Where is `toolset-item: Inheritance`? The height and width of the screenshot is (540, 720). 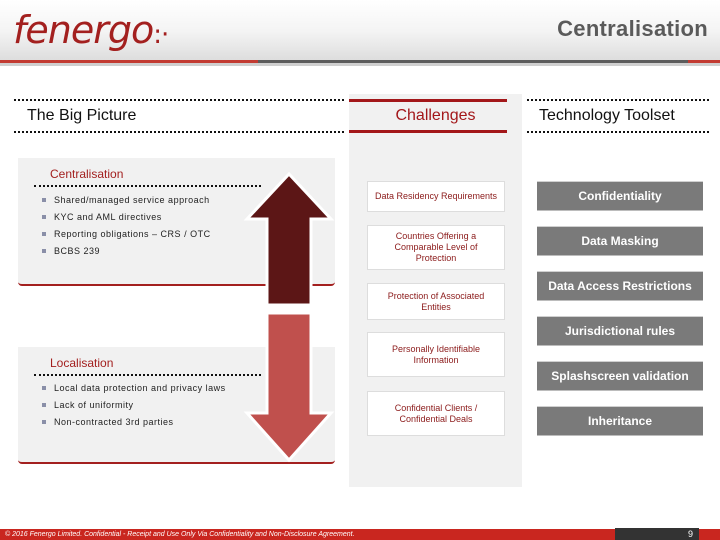 toolset-item: Inheritance is located at coordinates (620, 421).